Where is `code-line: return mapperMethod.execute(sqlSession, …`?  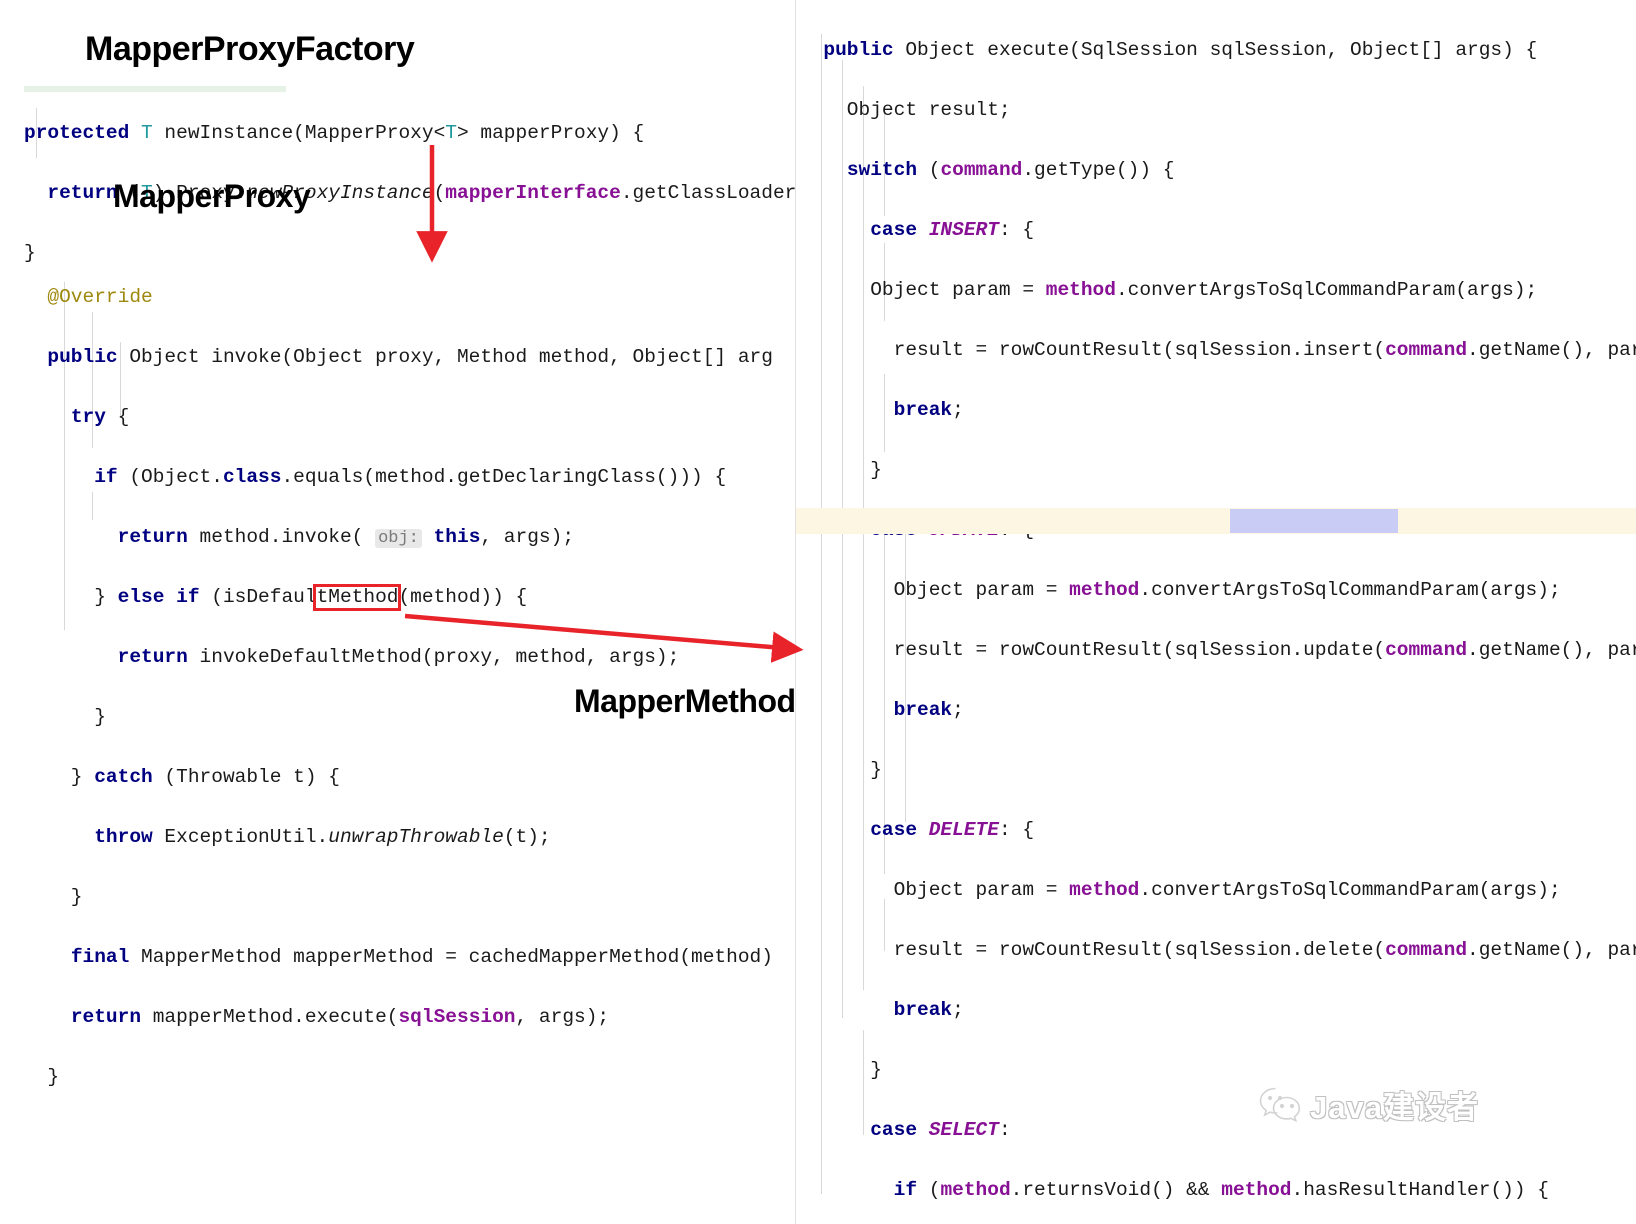
code-line: return mapperMethod.execute(sqlSession, … is located at coordinates (340, 1017).